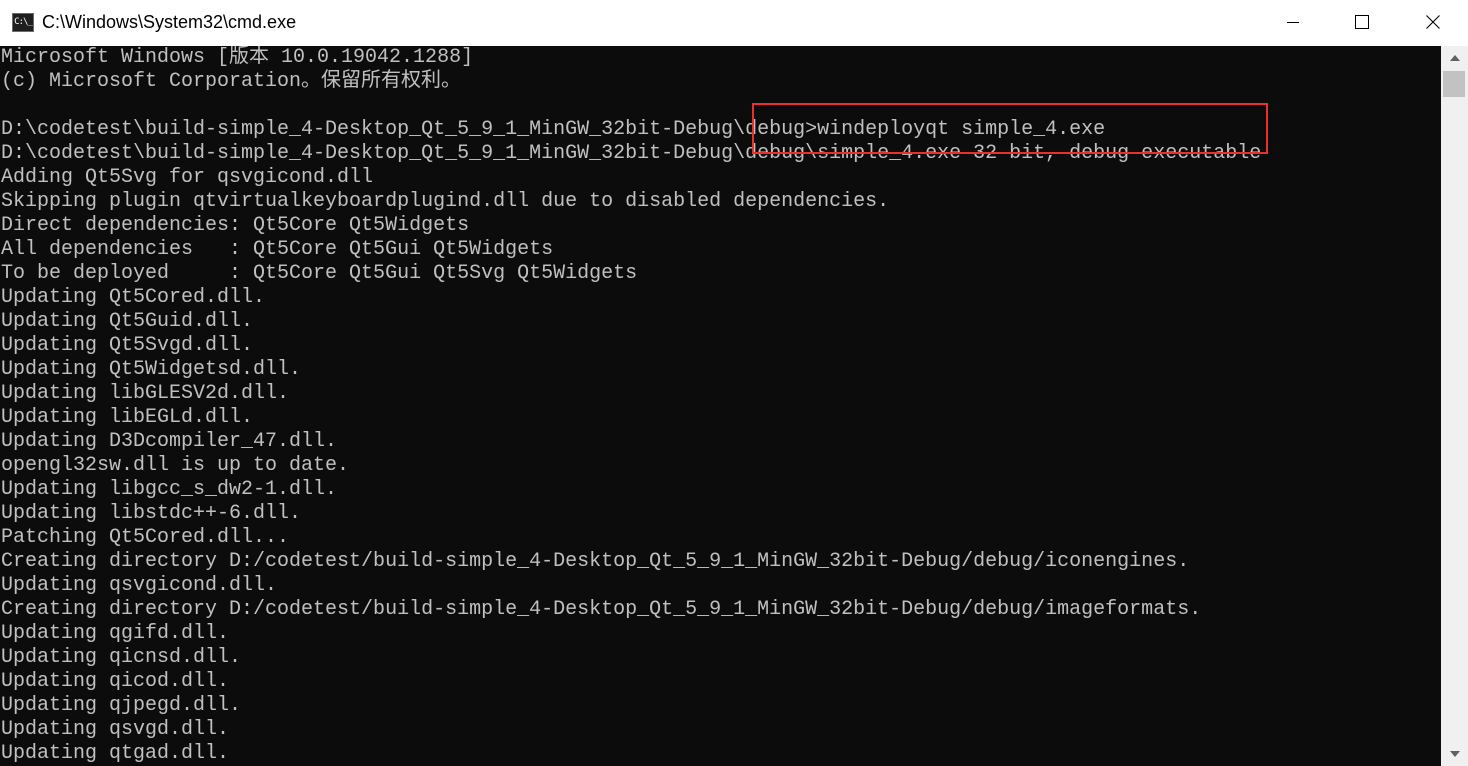 The image size is (1468, 766). What do you see at coordinates (121, 705) in the screenshot?
I see `console-line: Updating qjpegd.dll.` at bounding box center [121, 705].